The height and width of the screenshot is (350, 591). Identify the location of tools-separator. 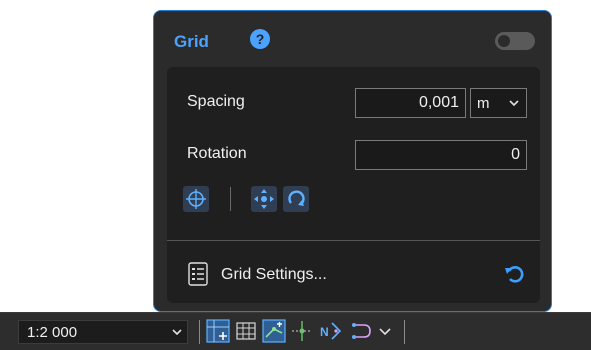
(230, 199).